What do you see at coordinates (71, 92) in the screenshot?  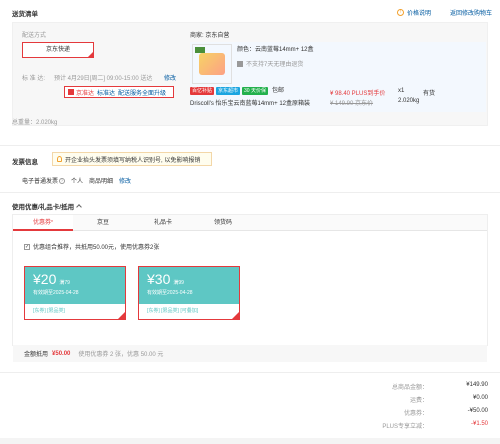 I see `jzd-icon` at bounding box center [71, 92].